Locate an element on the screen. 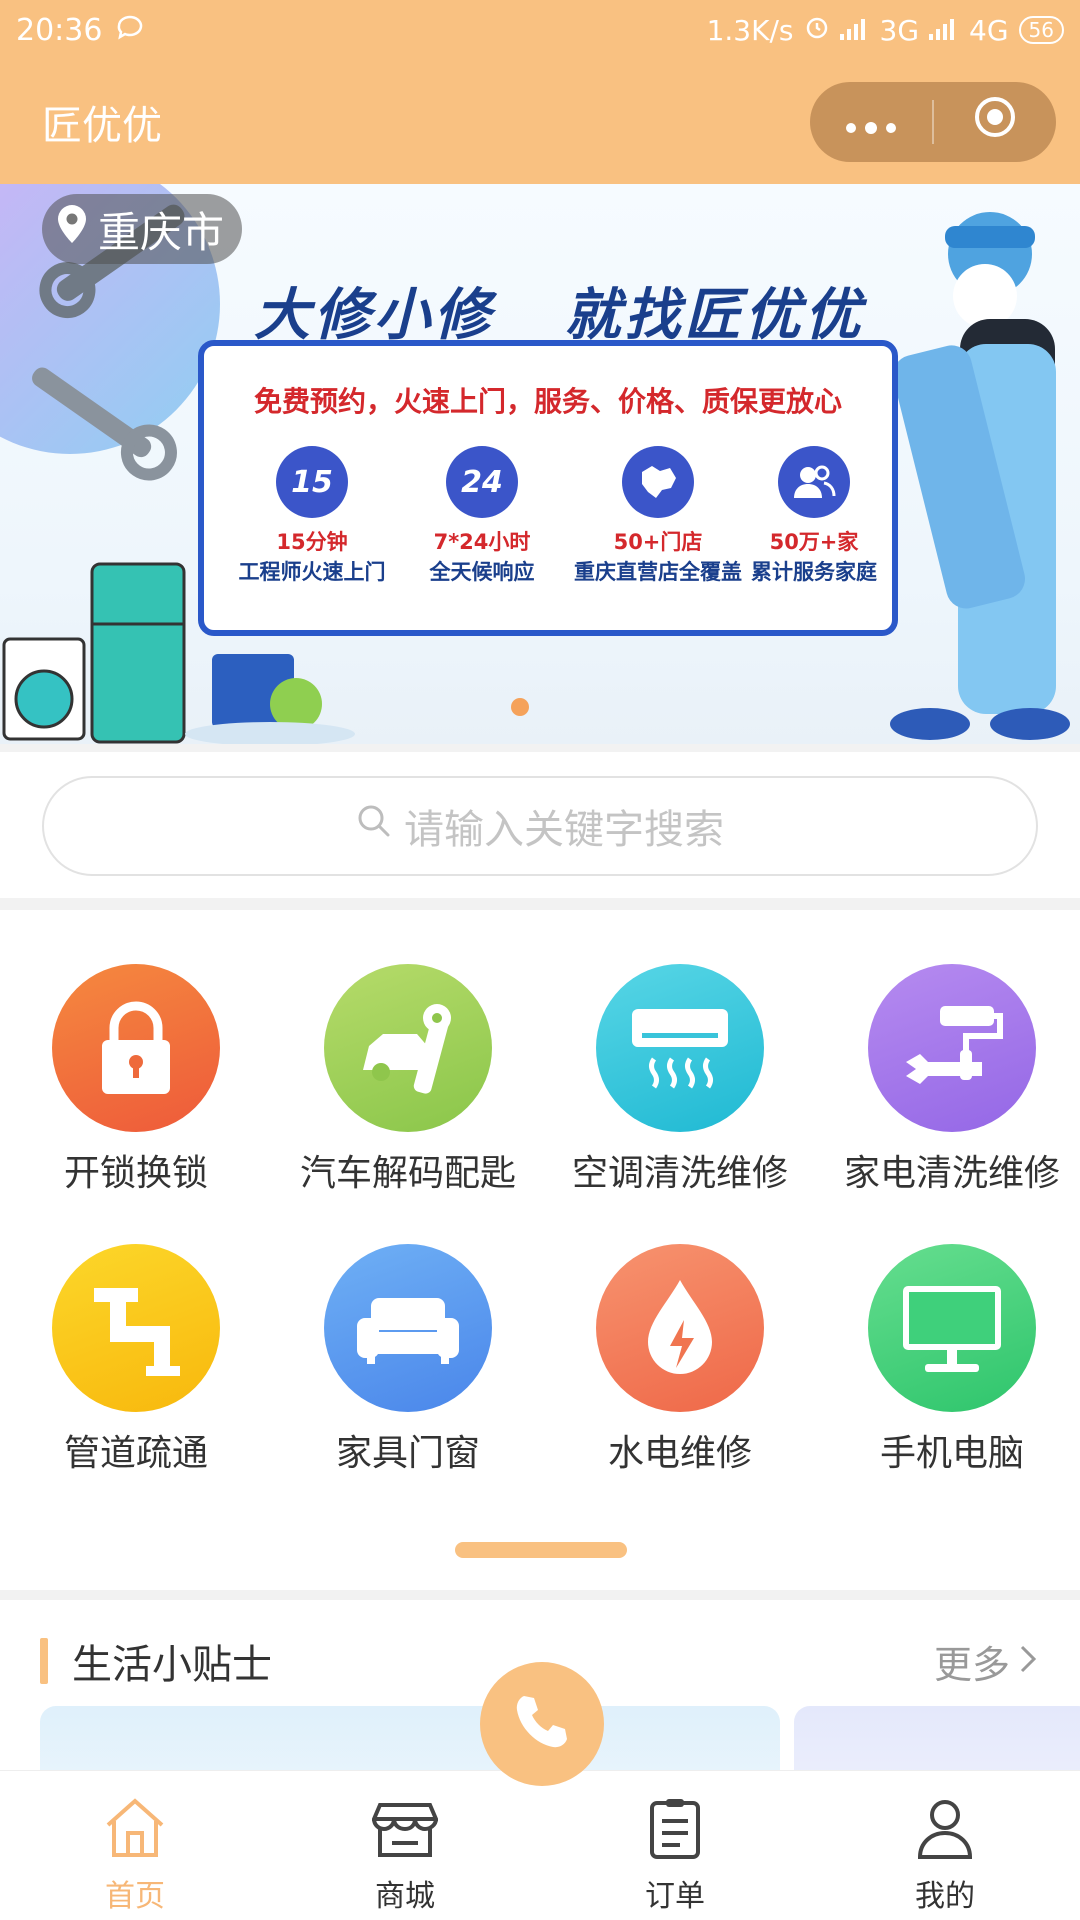 This screenshot has height=1920, width=1080. more-label: 更多 is located at coordinates (971, 1665).